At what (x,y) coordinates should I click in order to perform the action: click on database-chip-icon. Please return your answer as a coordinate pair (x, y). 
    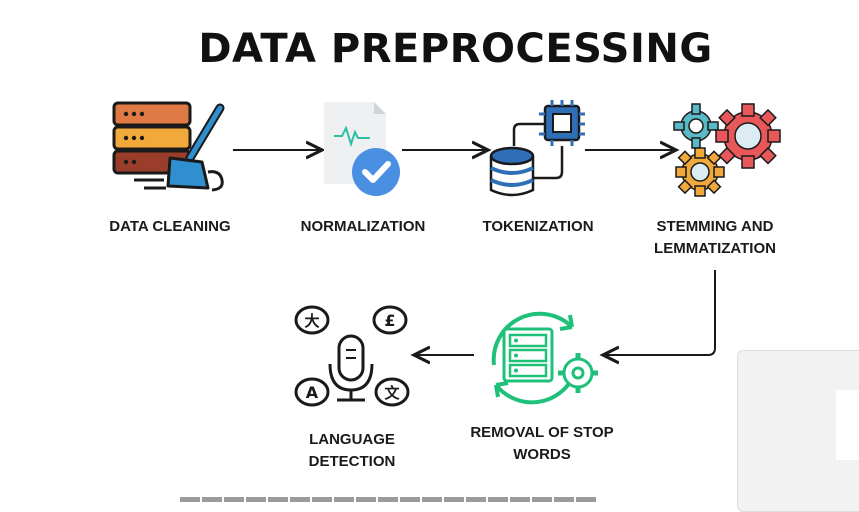
    Looking at the image, I should click on (537, 148).